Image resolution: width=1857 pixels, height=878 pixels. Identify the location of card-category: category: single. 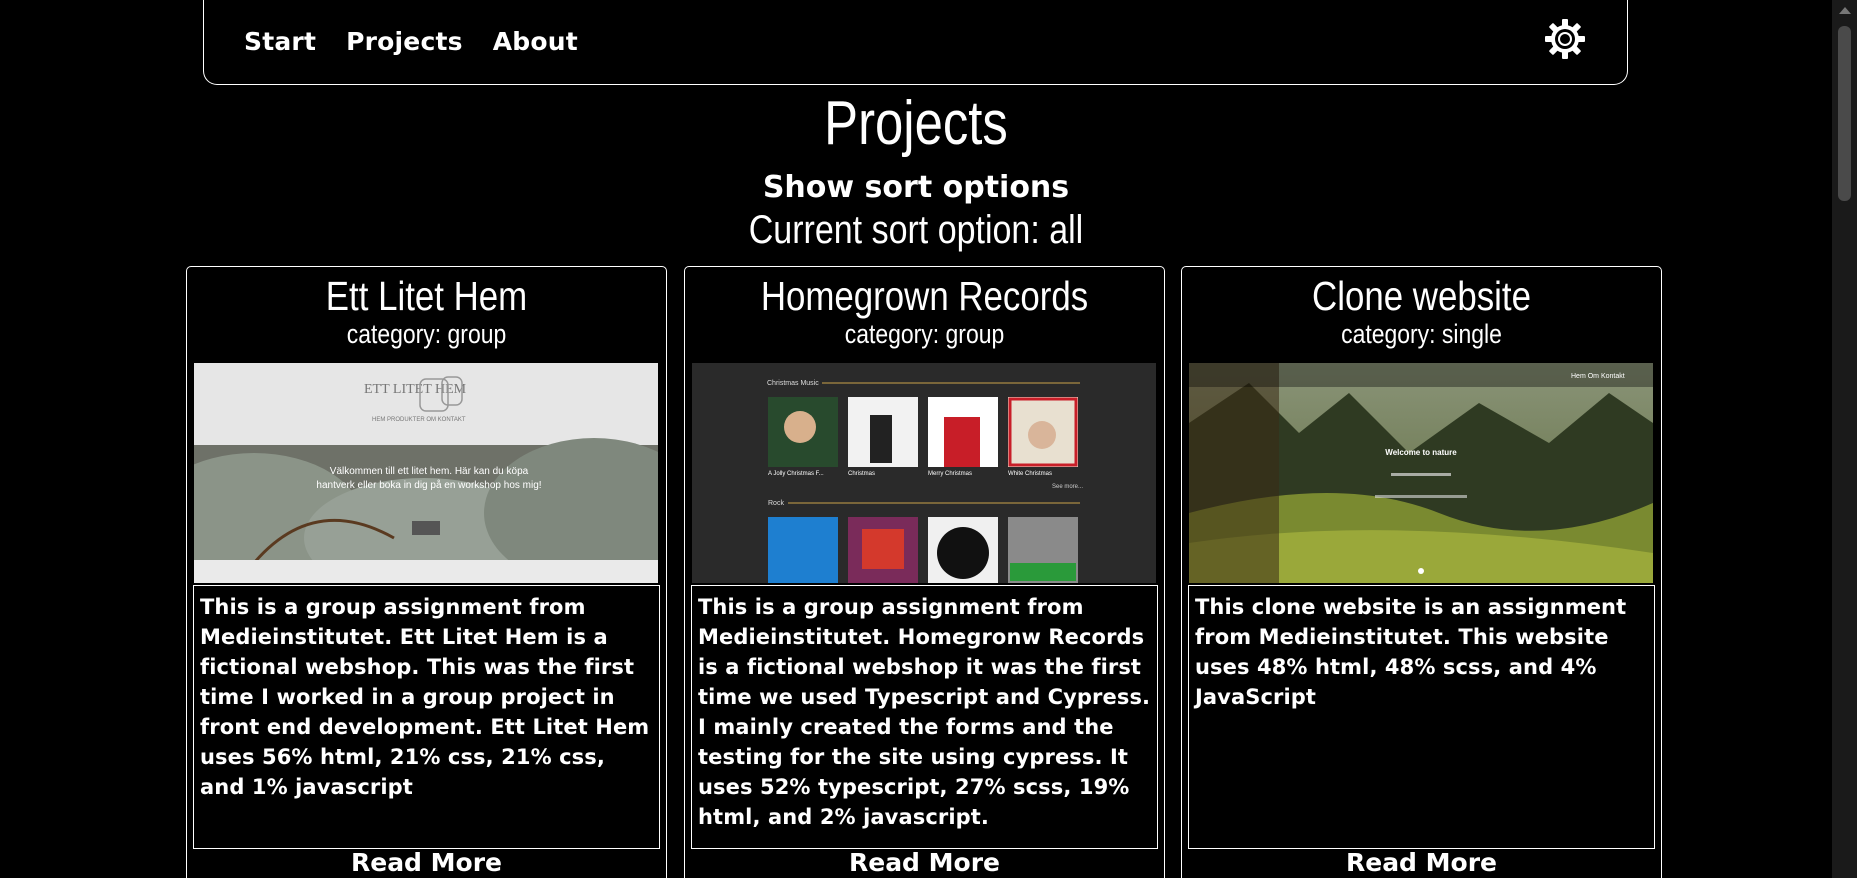
(1421, 334).